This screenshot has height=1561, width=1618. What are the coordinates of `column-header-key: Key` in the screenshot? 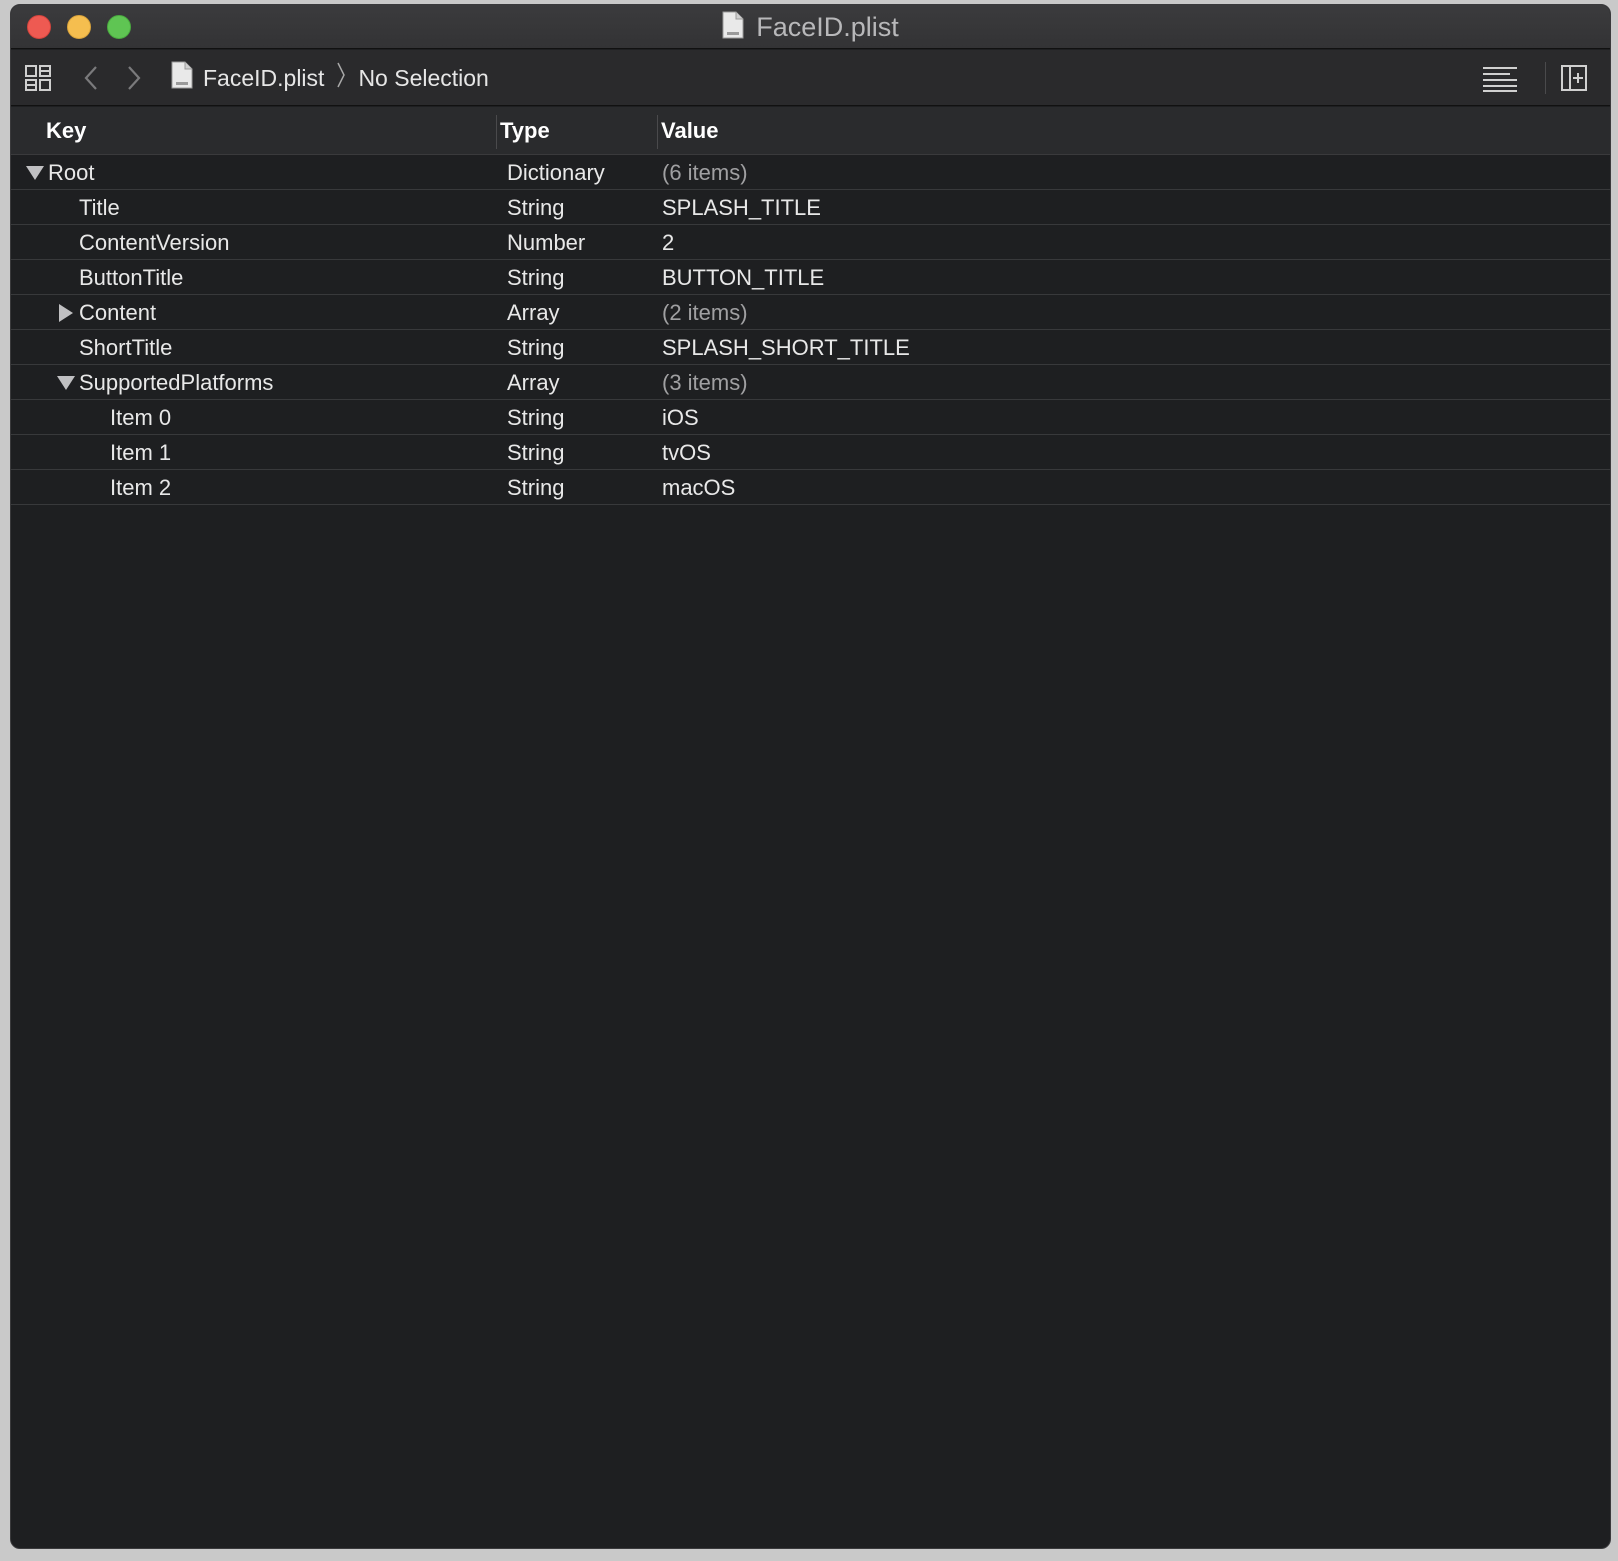 It's located at (66, 131).